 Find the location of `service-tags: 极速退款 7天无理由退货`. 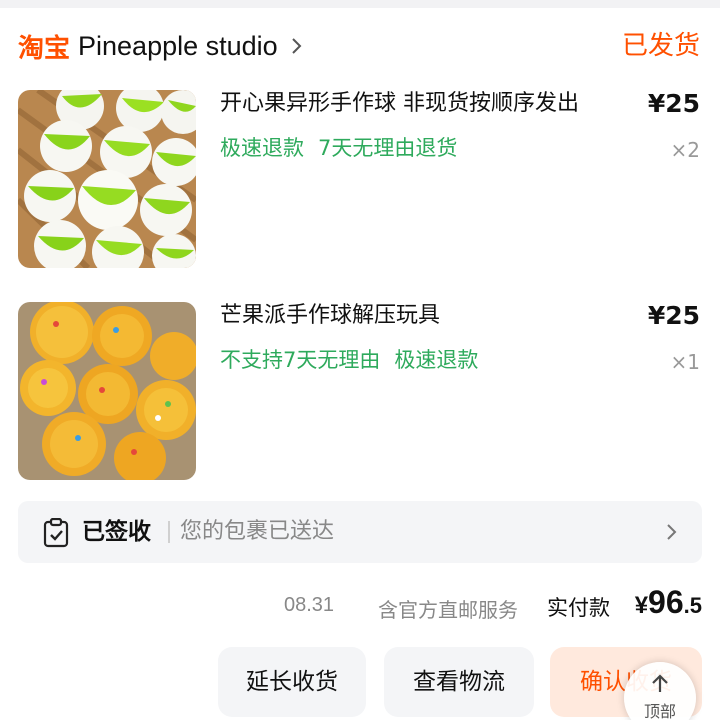

service-tags: 极速退款 7天无理由退货 is located at coordinates (338, 148).